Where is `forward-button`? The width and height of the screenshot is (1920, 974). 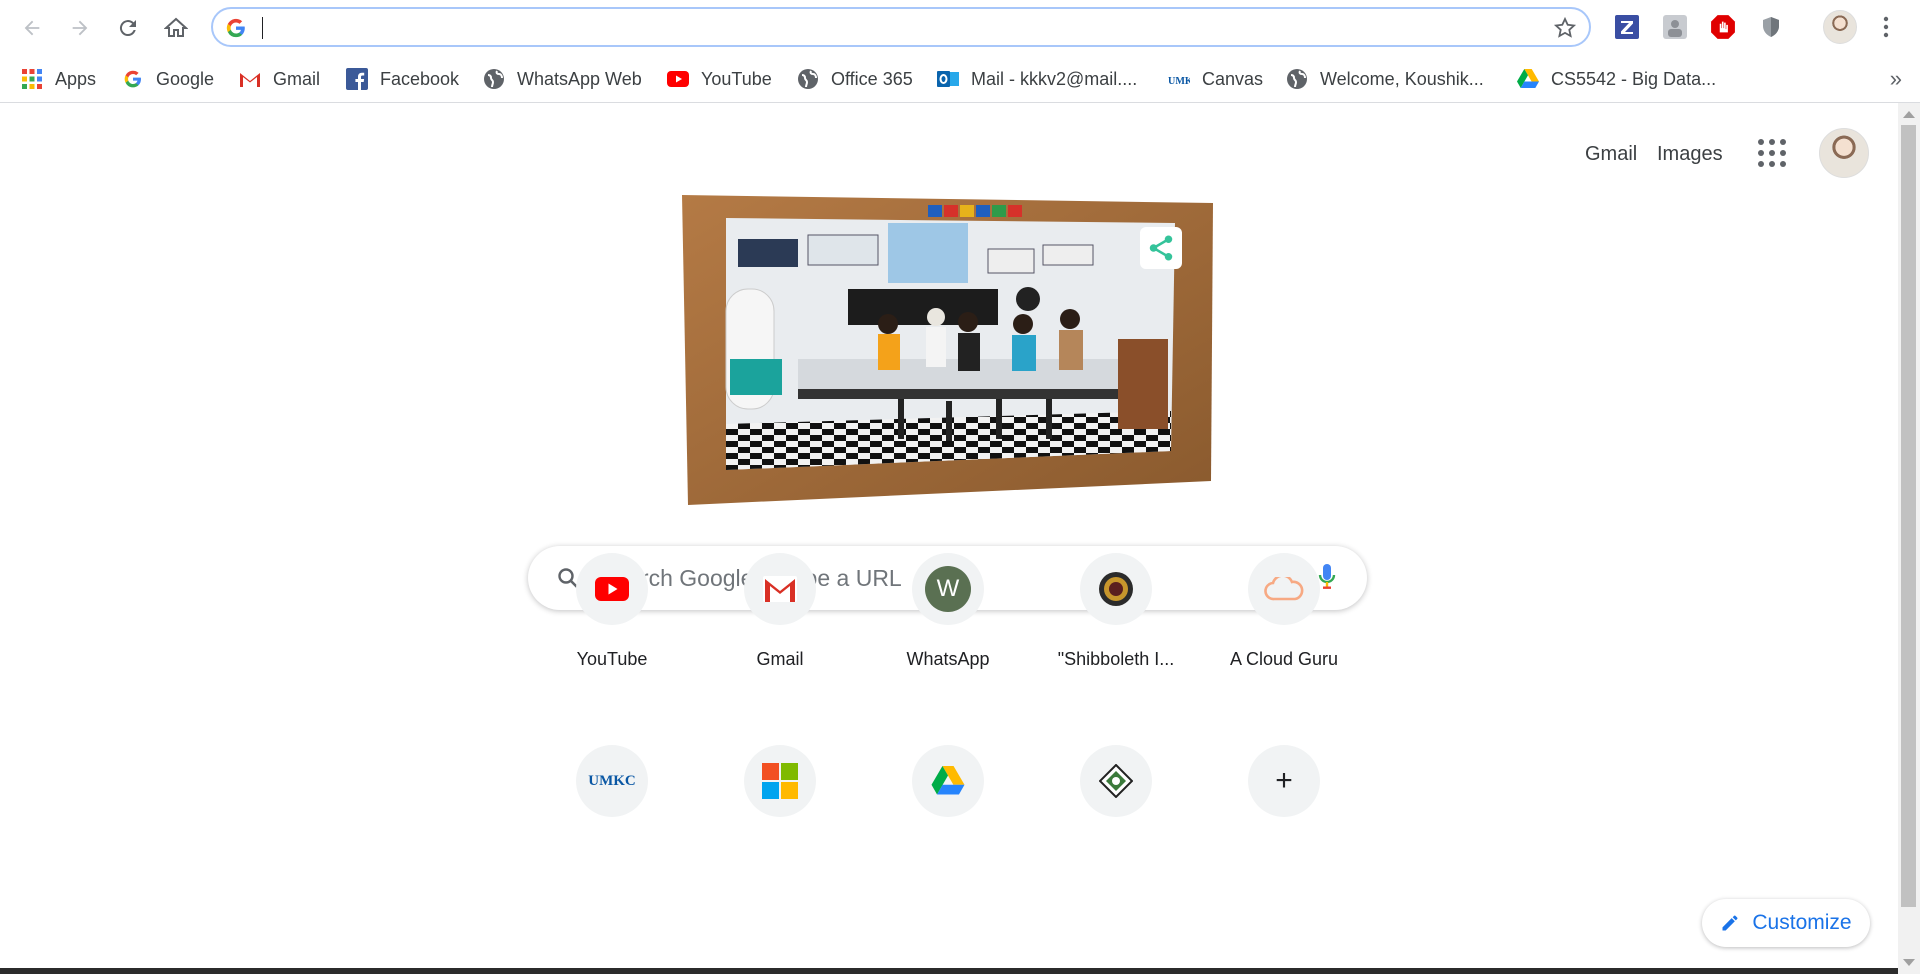
forward-button is located at coordinates (80, 28).